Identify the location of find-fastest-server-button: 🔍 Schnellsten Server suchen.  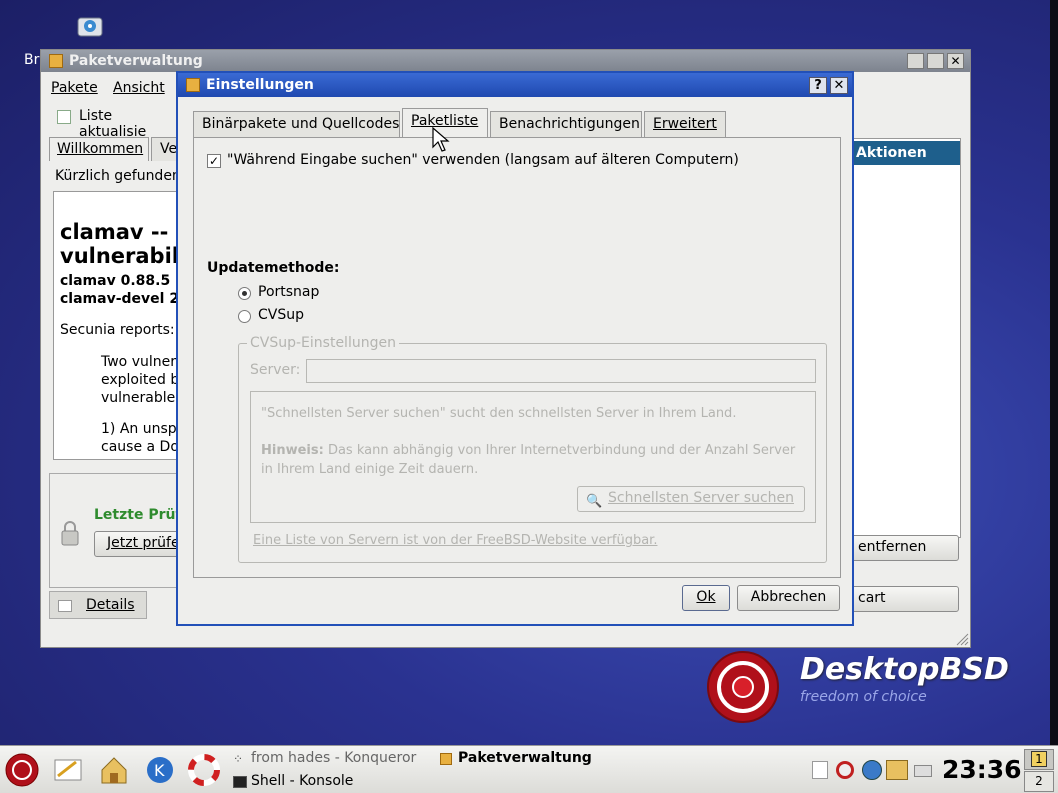
(691, 499).